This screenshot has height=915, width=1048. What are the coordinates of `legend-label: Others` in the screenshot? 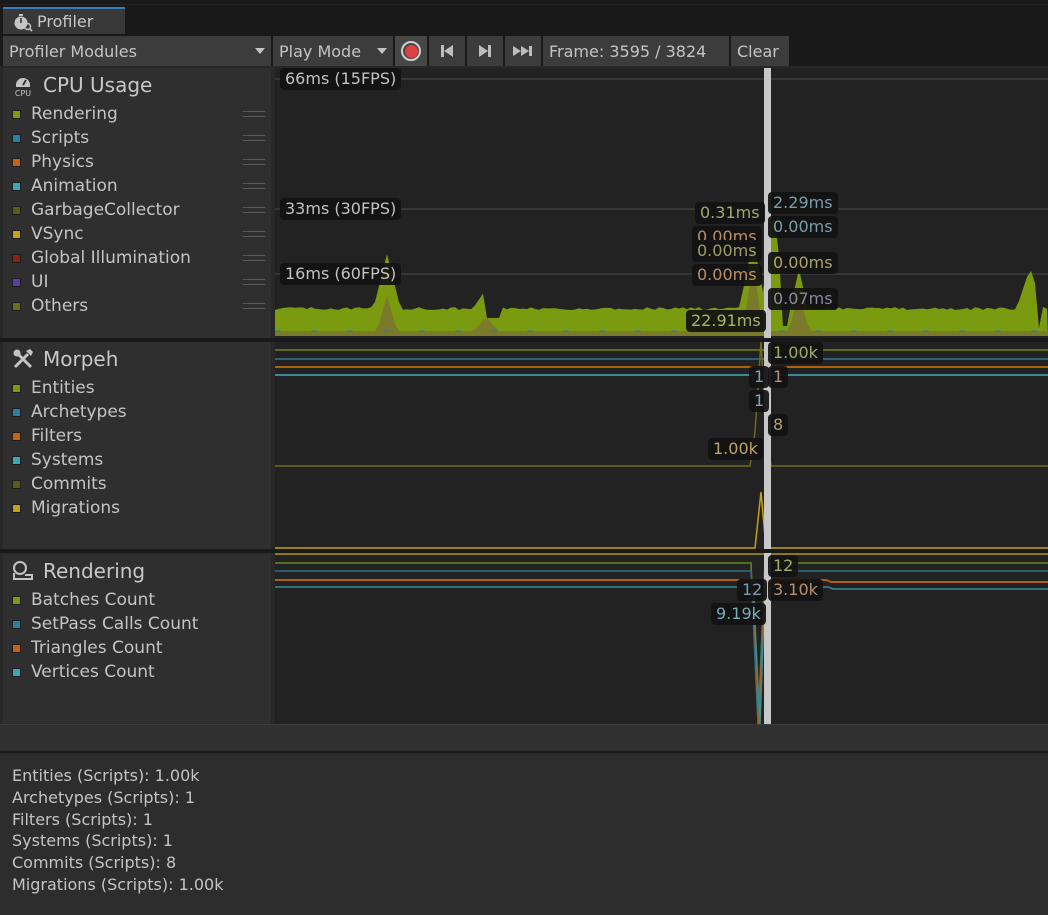 It's located at (60, 306).